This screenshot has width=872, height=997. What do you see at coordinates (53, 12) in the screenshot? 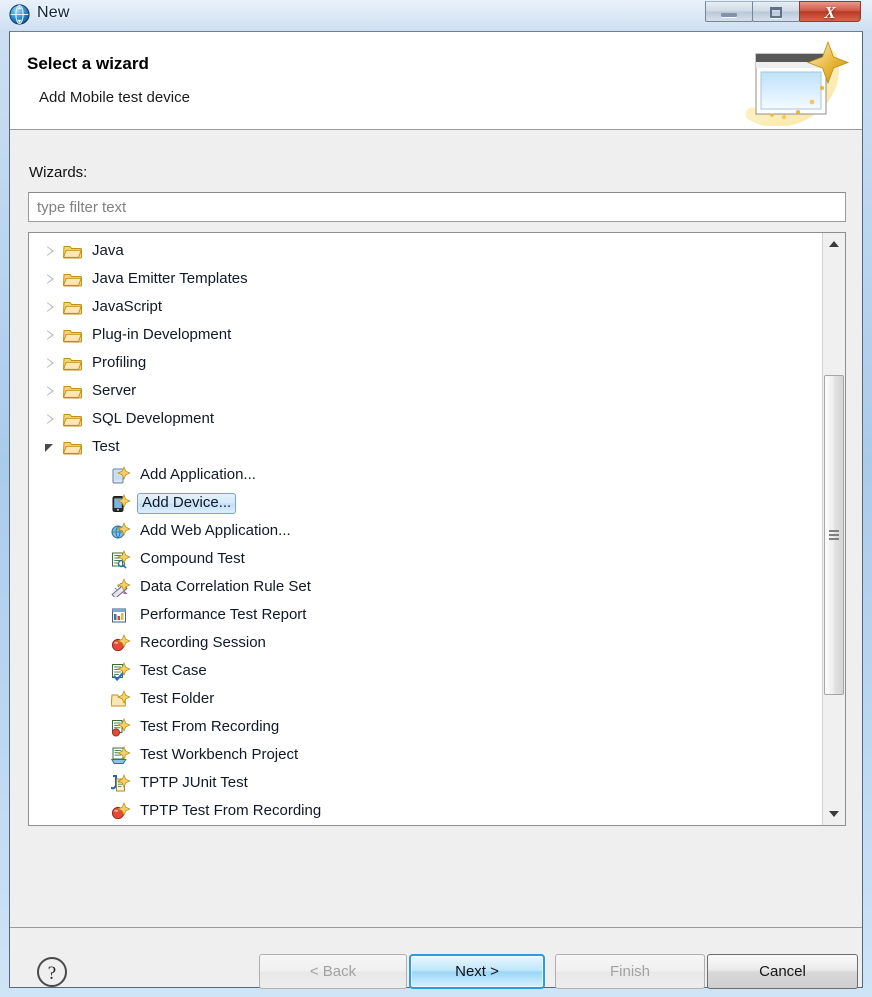
I see `window-title: New` at bounding box center [53, 12].